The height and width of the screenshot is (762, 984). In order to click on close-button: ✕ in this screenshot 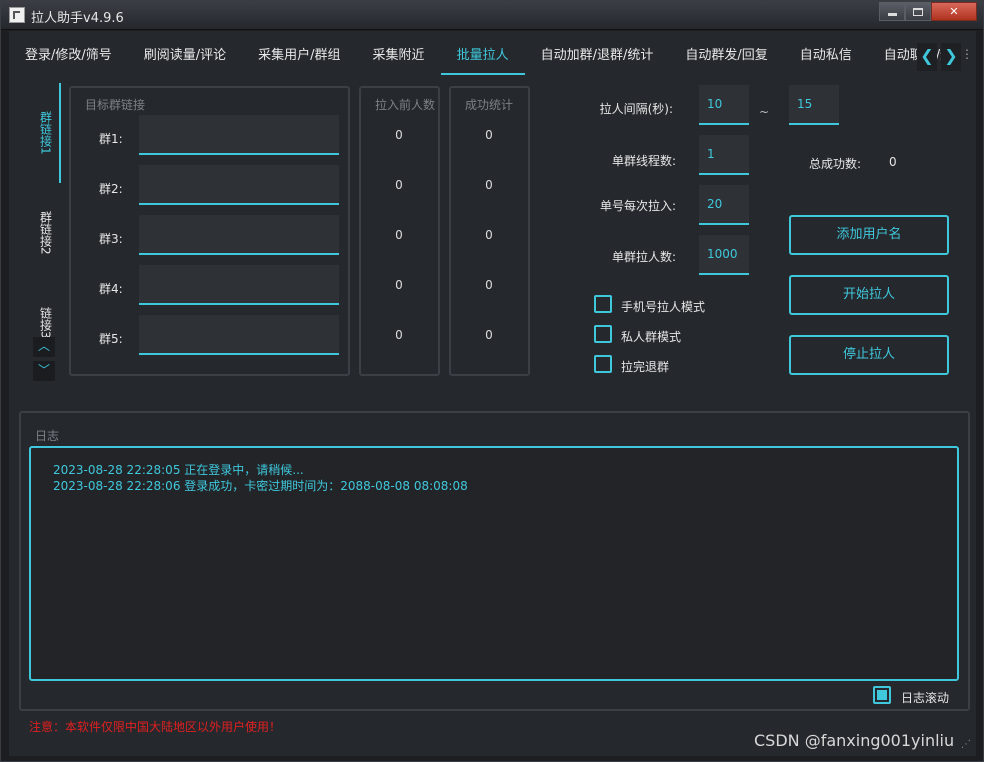, I will do `click(954, 11)`.